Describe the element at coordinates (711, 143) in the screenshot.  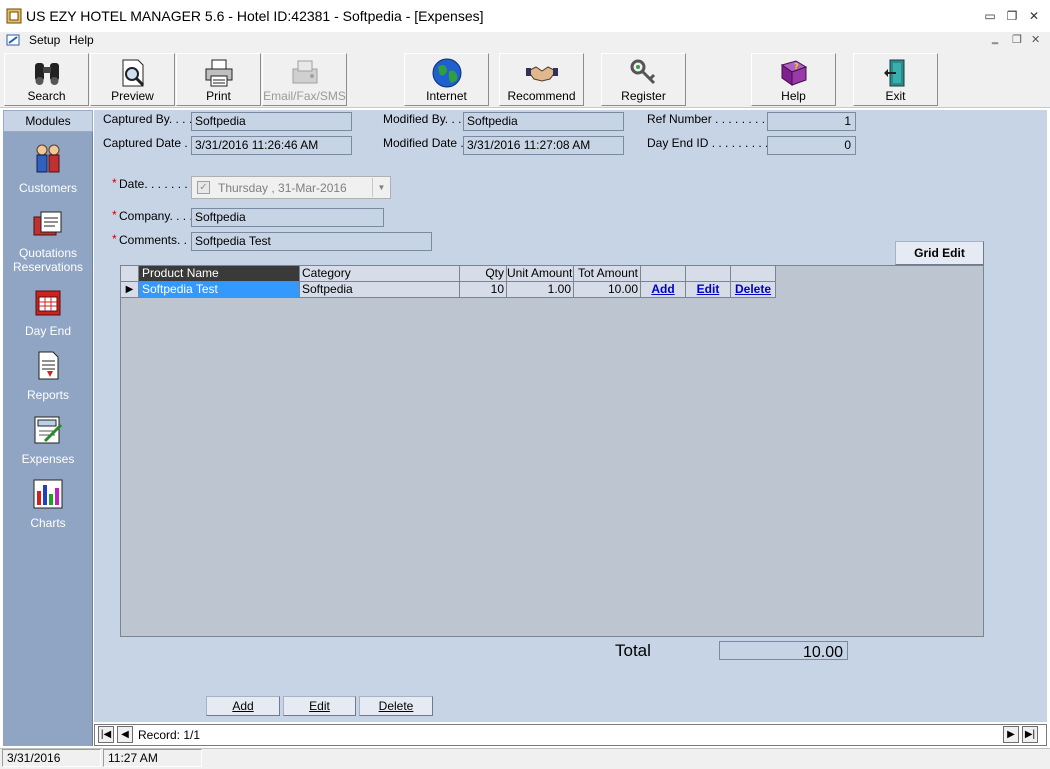
I see `day-end-id-label: Day End ID . . . . . . . . . .` at that location.